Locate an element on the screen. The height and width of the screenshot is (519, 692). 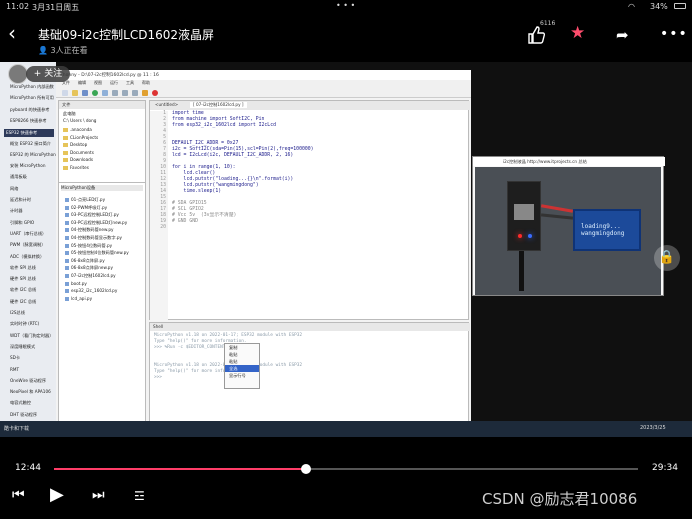
sidebar-item: 延迟和计时 is located at coordinates (20, 200).